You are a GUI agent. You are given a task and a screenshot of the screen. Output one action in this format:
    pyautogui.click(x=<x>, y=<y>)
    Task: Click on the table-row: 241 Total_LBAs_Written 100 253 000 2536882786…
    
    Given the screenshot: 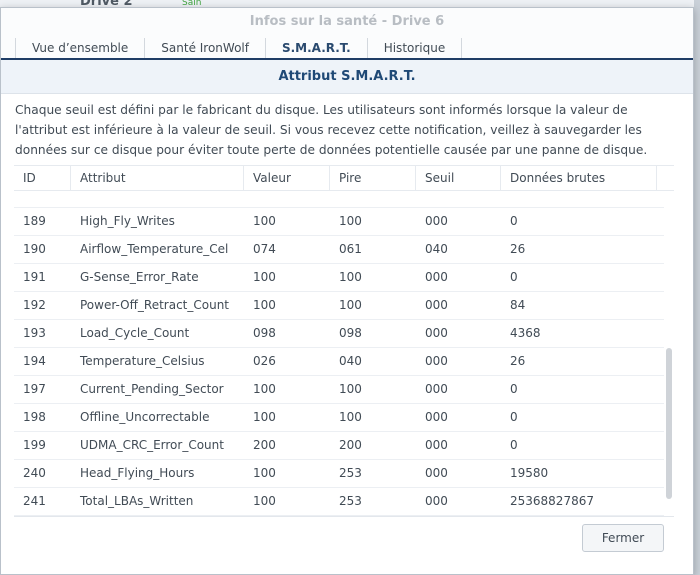 What is the action you would take?
    pyautogui.click(x=339, y=502)
    